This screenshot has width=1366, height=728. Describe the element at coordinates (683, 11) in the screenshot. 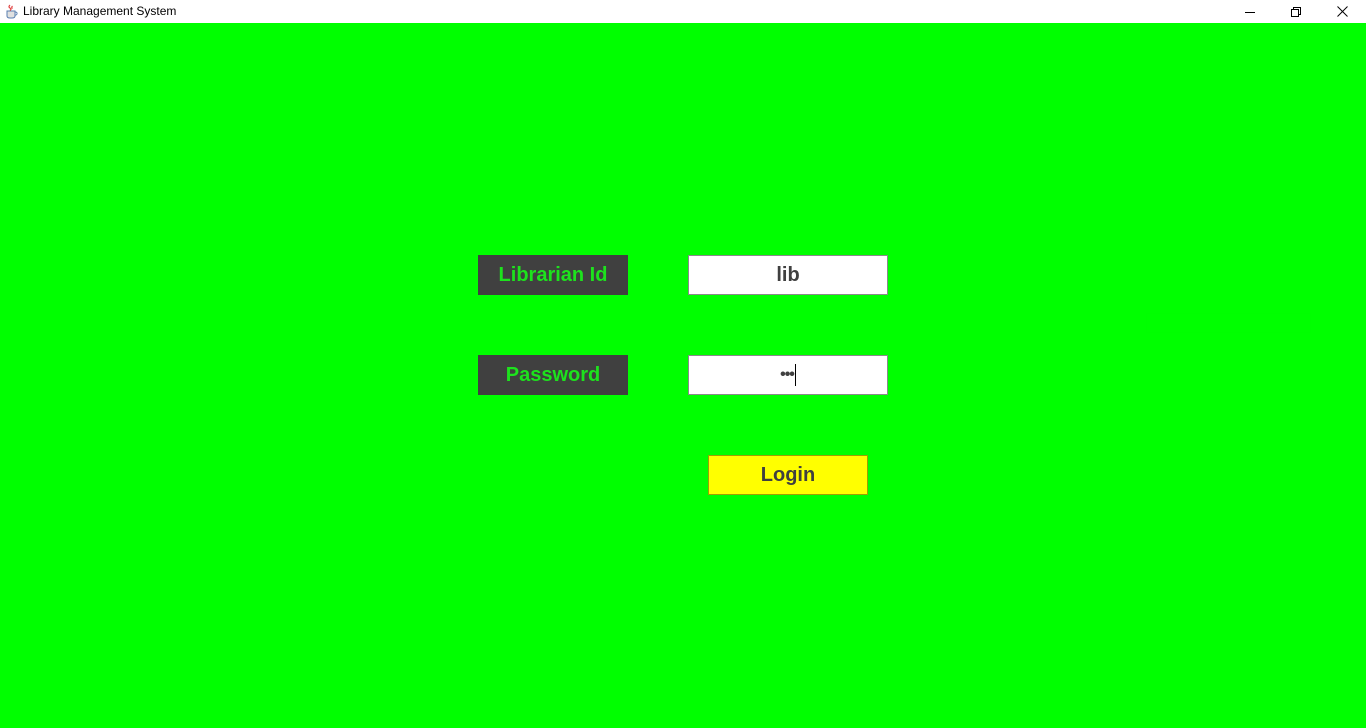

I see `title-bar: Library Management System` at that location.